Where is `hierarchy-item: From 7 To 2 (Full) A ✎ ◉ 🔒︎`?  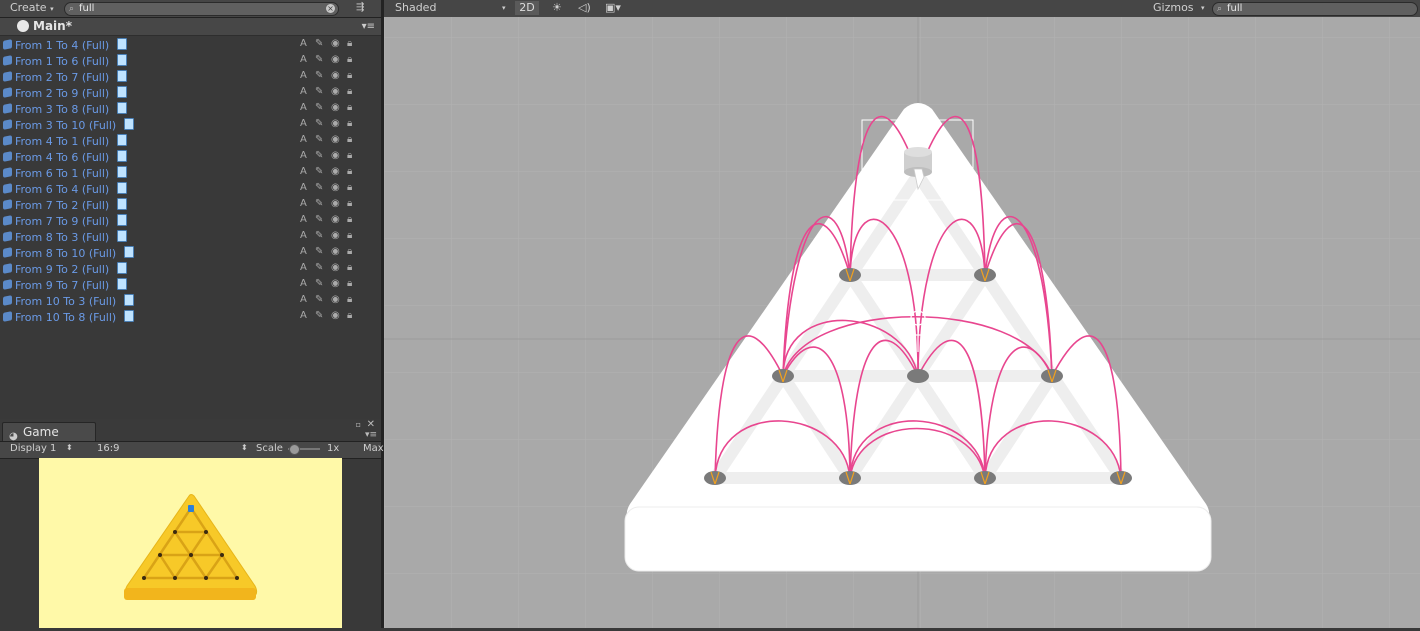
hierarchy-item: From 7 To 2 (Full) A ✎ ◉ 🔒︎ is located at coordinates (190, 205).